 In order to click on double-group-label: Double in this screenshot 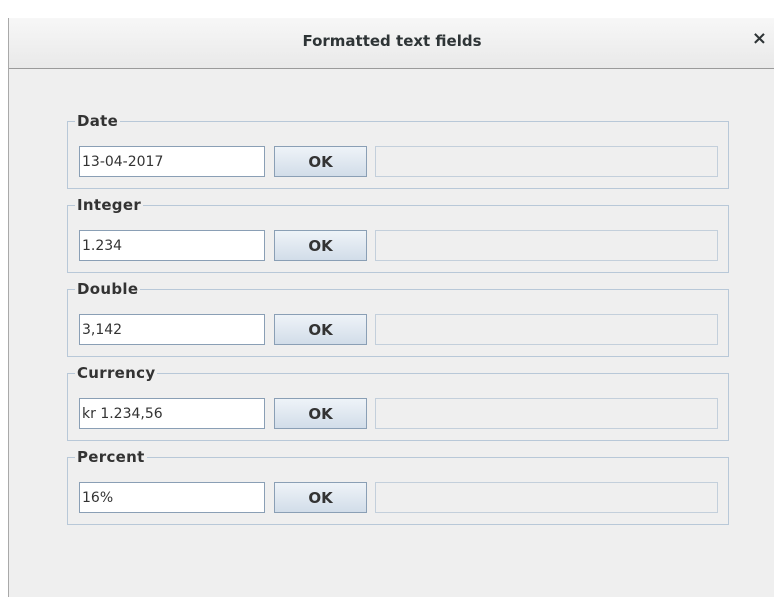, I will do `click(108, 289)`.